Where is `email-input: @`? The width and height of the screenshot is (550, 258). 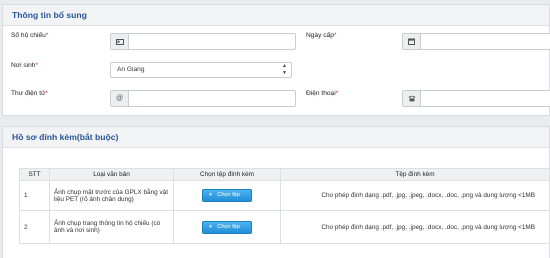 email-input: @ is located at coordinates (203, 98).